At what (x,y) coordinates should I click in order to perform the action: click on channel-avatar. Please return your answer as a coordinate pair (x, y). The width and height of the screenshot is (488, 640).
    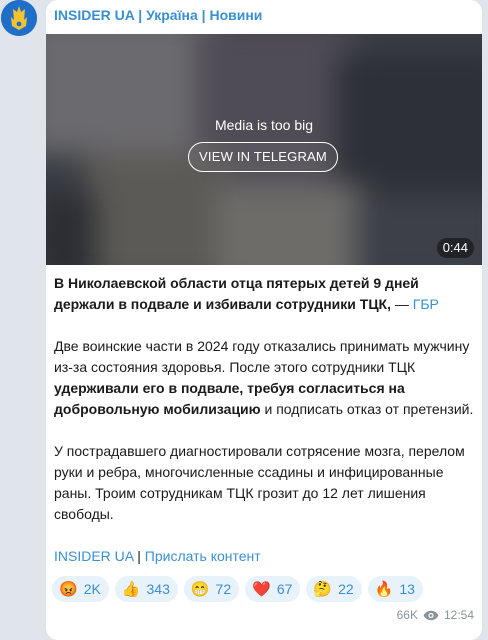
    Looking at the image, I should click on (19, 18).